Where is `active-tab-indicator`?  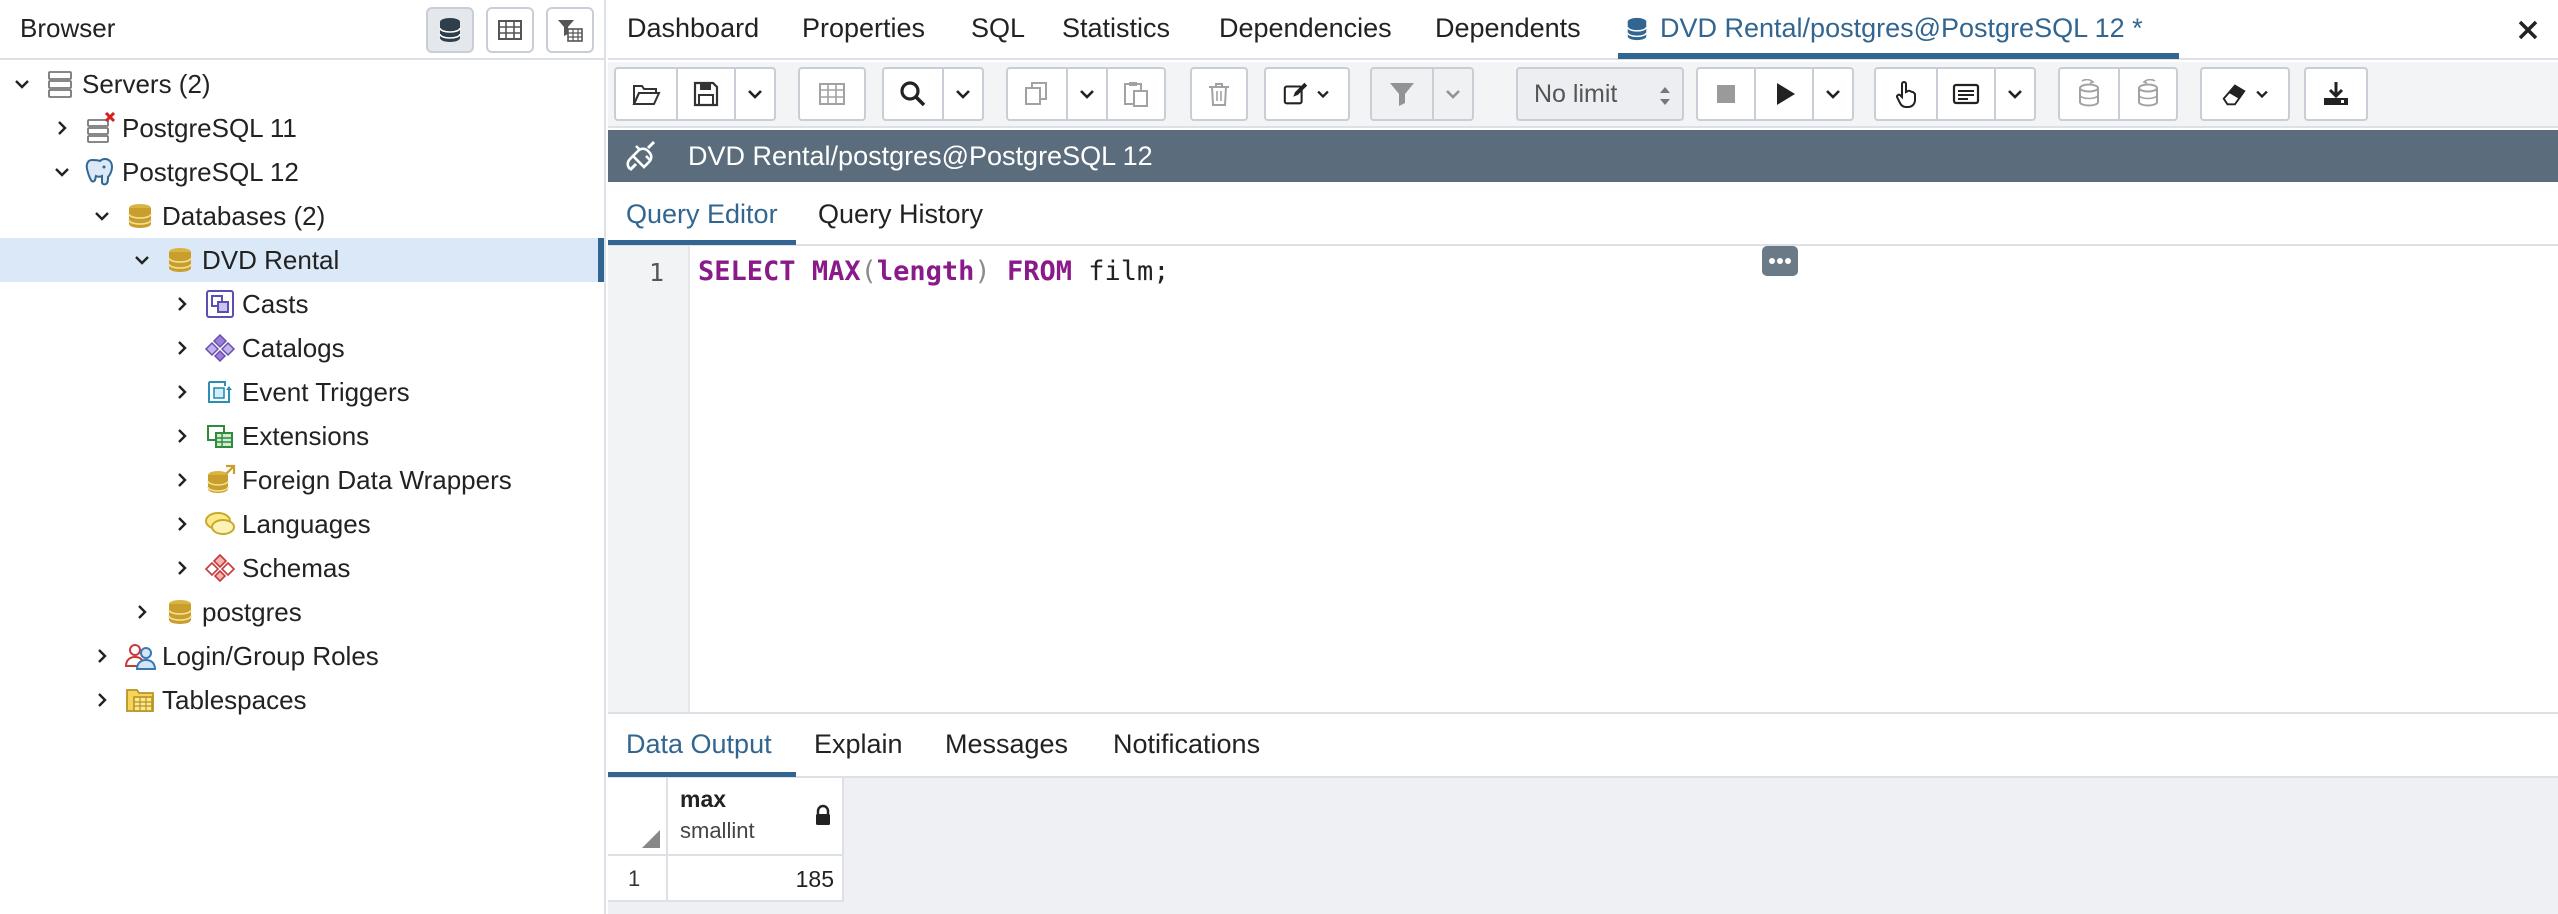
active-tab-indicator is located at coordinates (1898, 56).